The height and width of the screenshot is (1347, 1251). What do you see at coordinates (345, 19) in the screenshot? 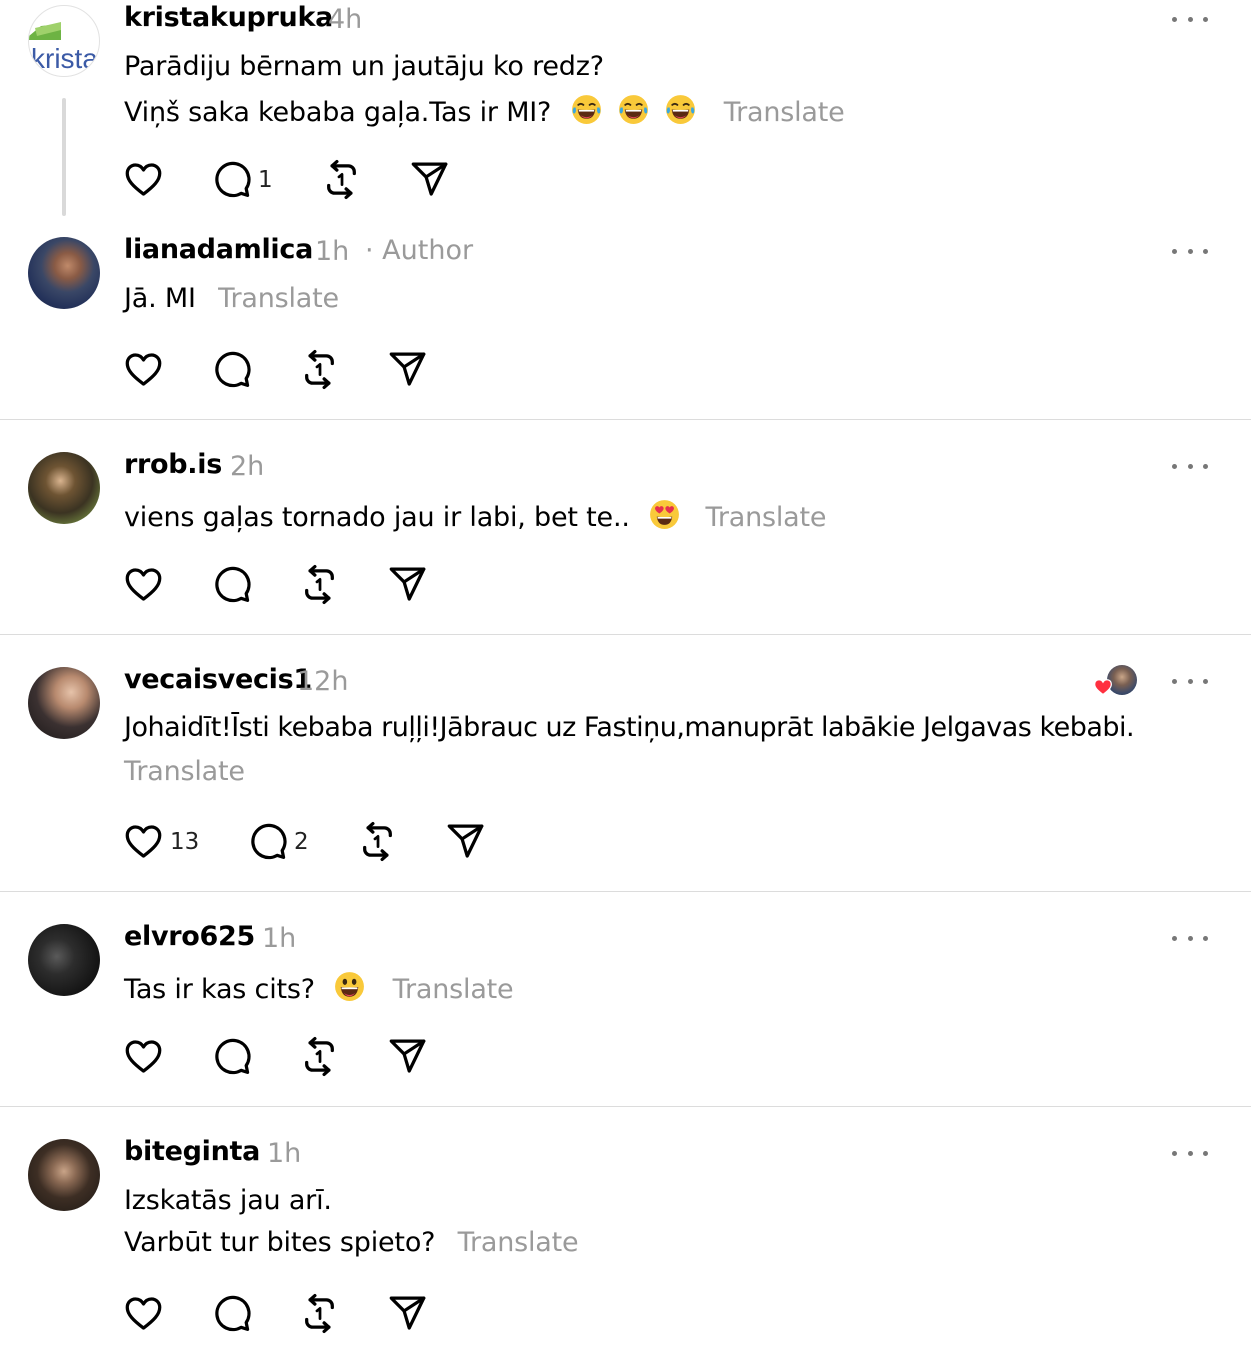
I see `timestamp: 4h` at bounding box center [345, 19].